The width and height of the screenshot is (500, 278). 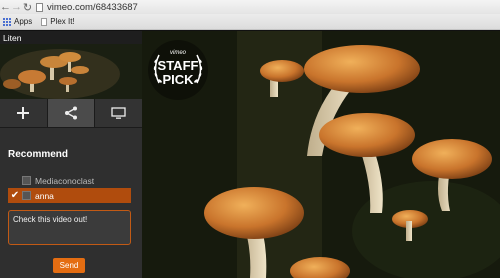 I want to click on laurel-wreath-icon: vimeo STAFF PICK, so click(x=178, y=70).